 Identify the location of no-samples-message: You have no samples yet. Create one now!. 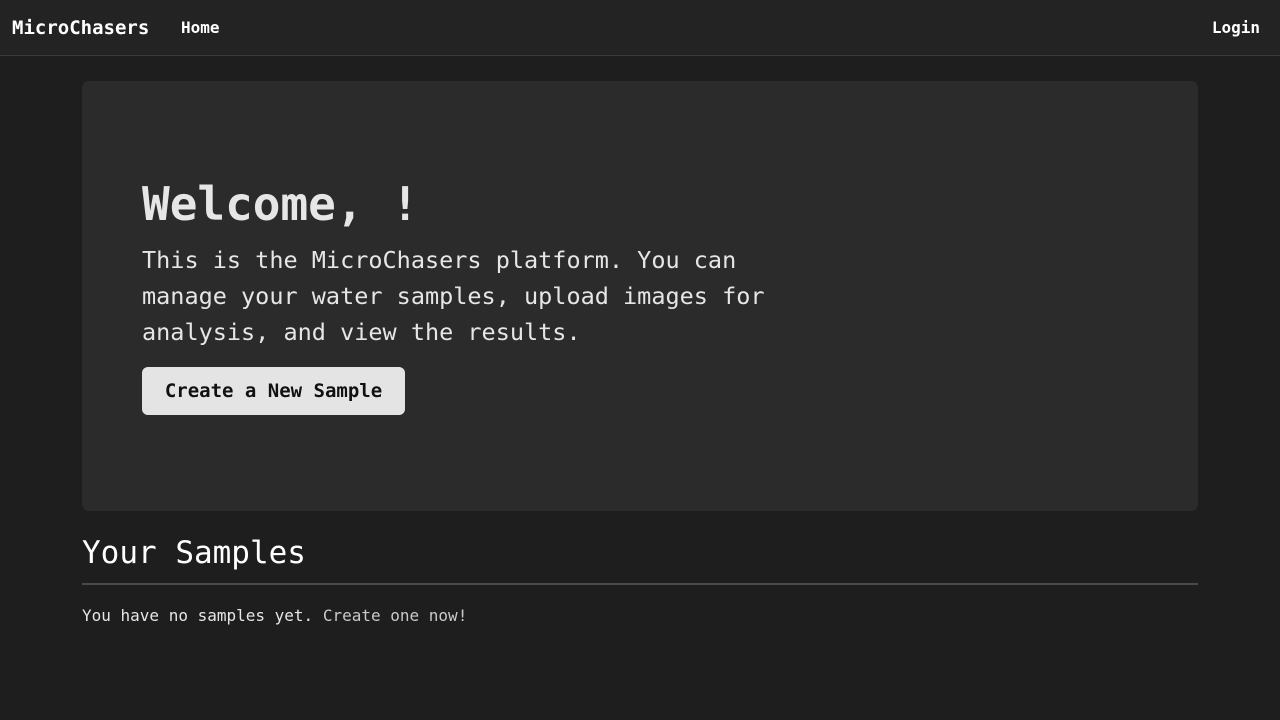
(274, 616).